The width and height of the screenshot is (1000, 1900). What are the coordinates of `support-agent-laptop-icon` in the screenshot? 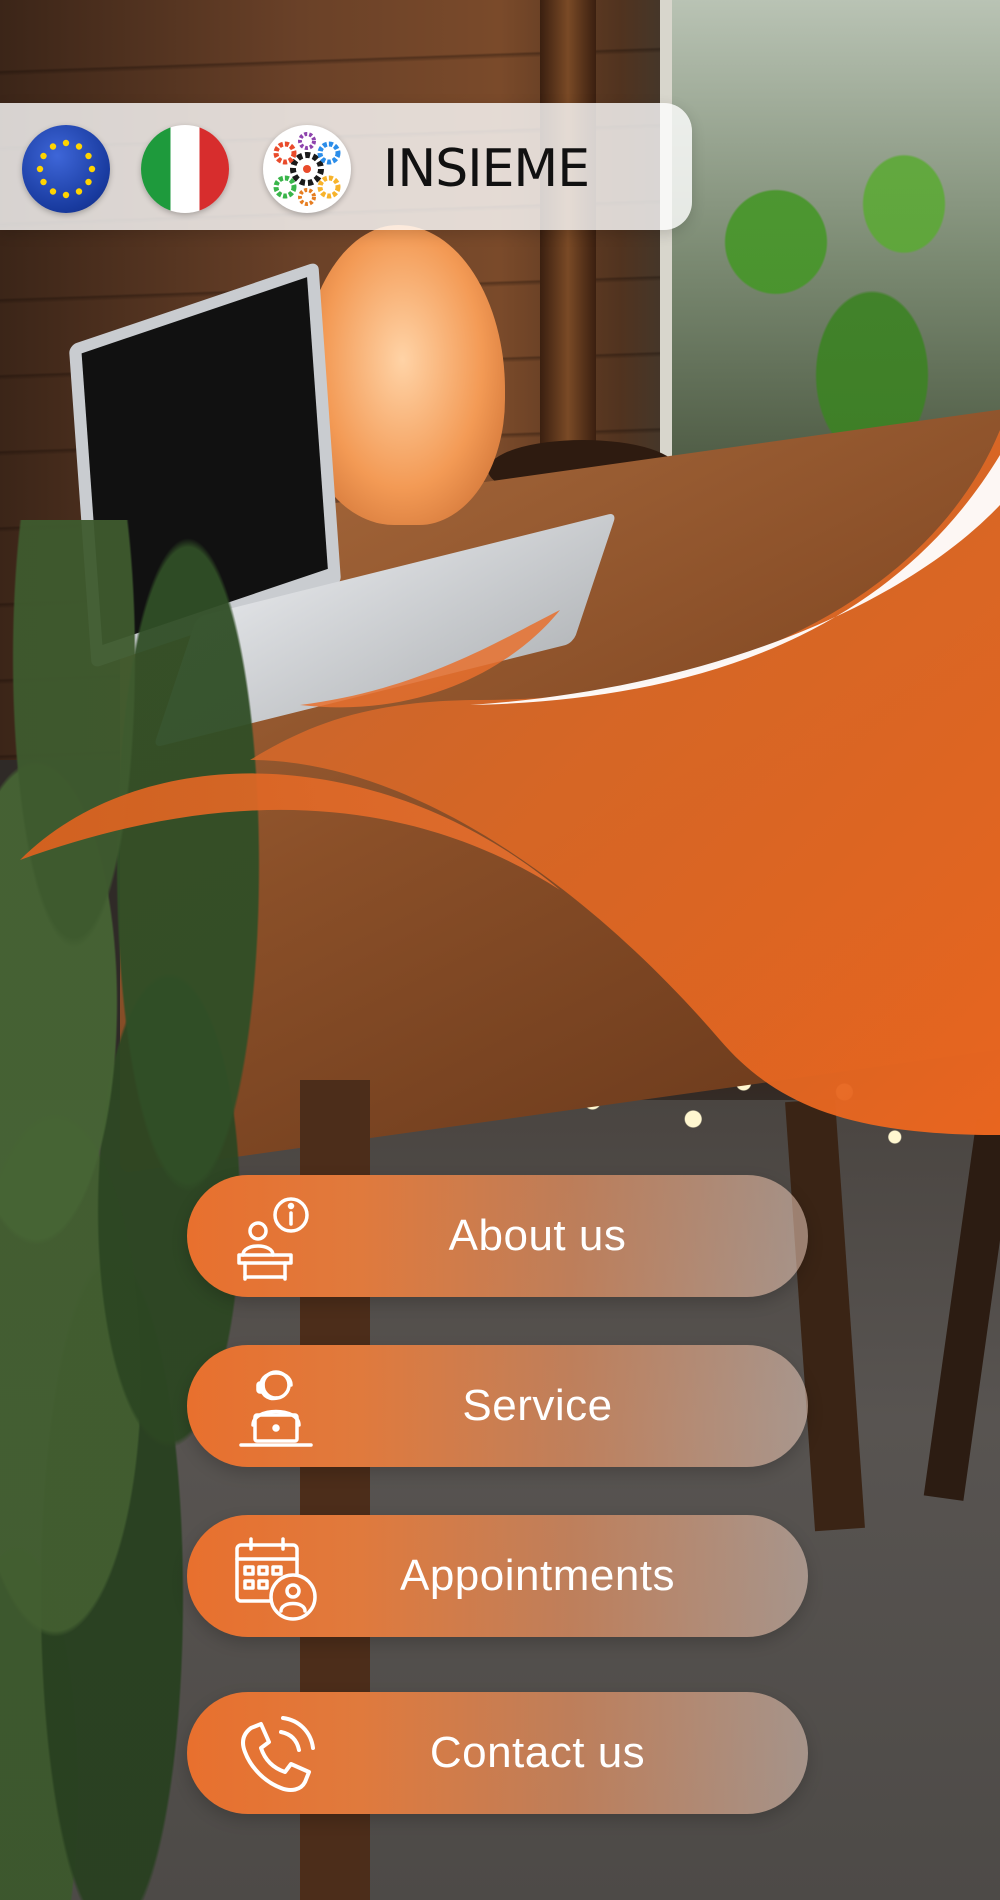 It's located at (276, 1408).